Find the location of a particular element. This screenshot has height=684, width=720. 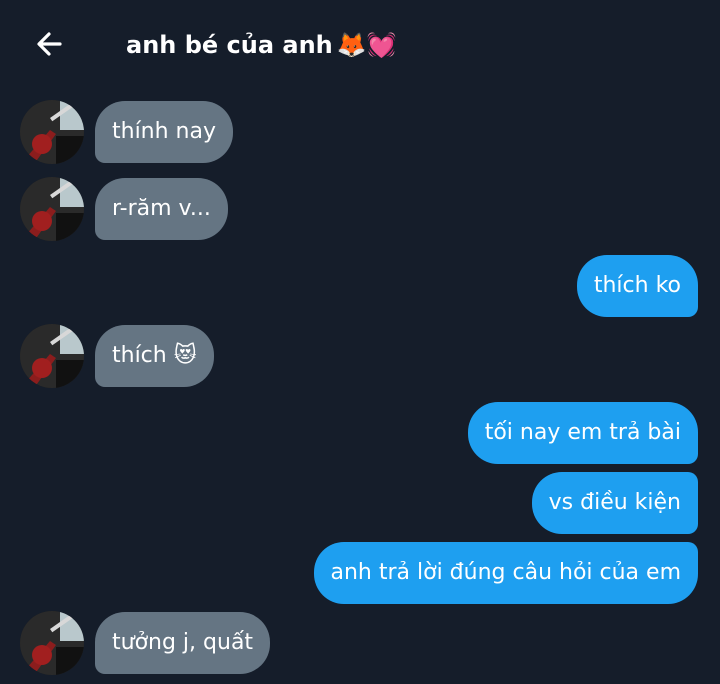

outgoing-message: vs điều kiện is located at coordinates (614, 503).